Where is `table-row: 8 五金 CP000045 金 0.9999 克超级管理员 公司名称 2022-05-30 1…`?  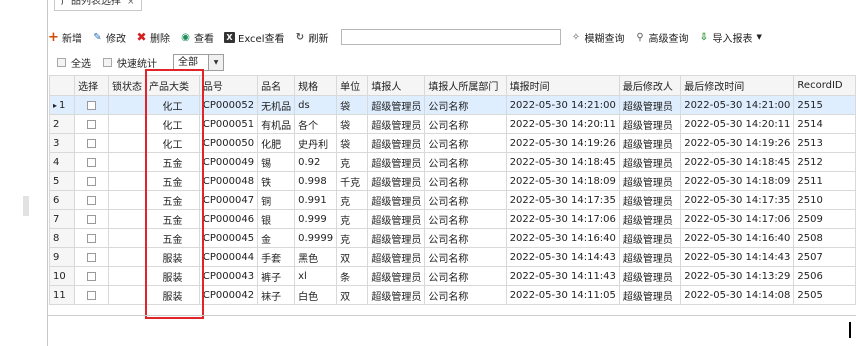
table-row: 8 五金 CP000045 金 0.9999 克超级管理员 公司名称 2022-05-30 1… is located at coordinates (452, 238).